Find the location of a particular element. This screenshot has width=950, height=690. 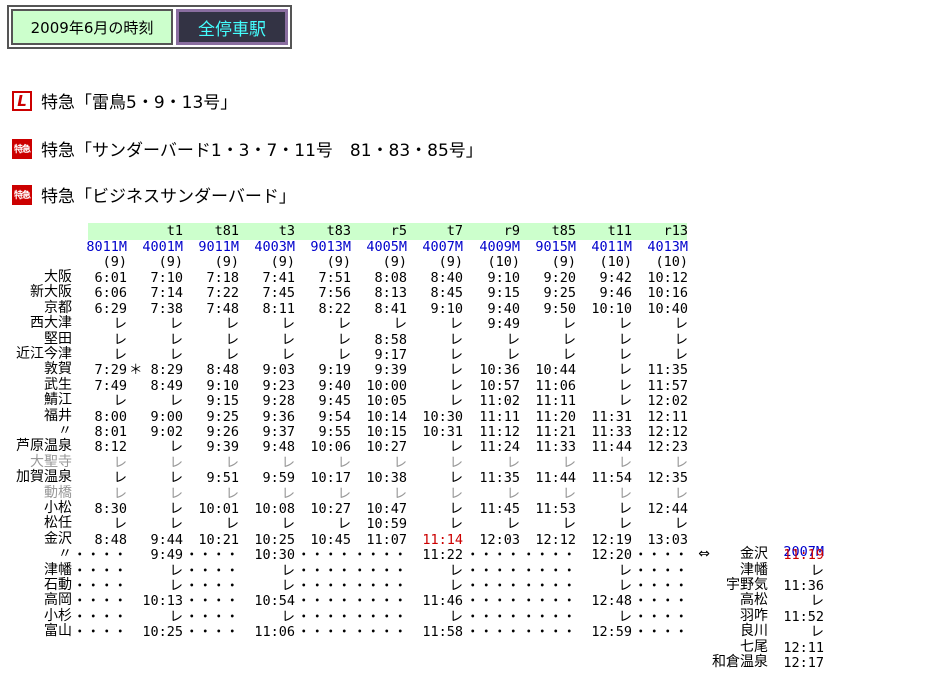

connection-station-name: 高松 is located at coordinates (754, 600).